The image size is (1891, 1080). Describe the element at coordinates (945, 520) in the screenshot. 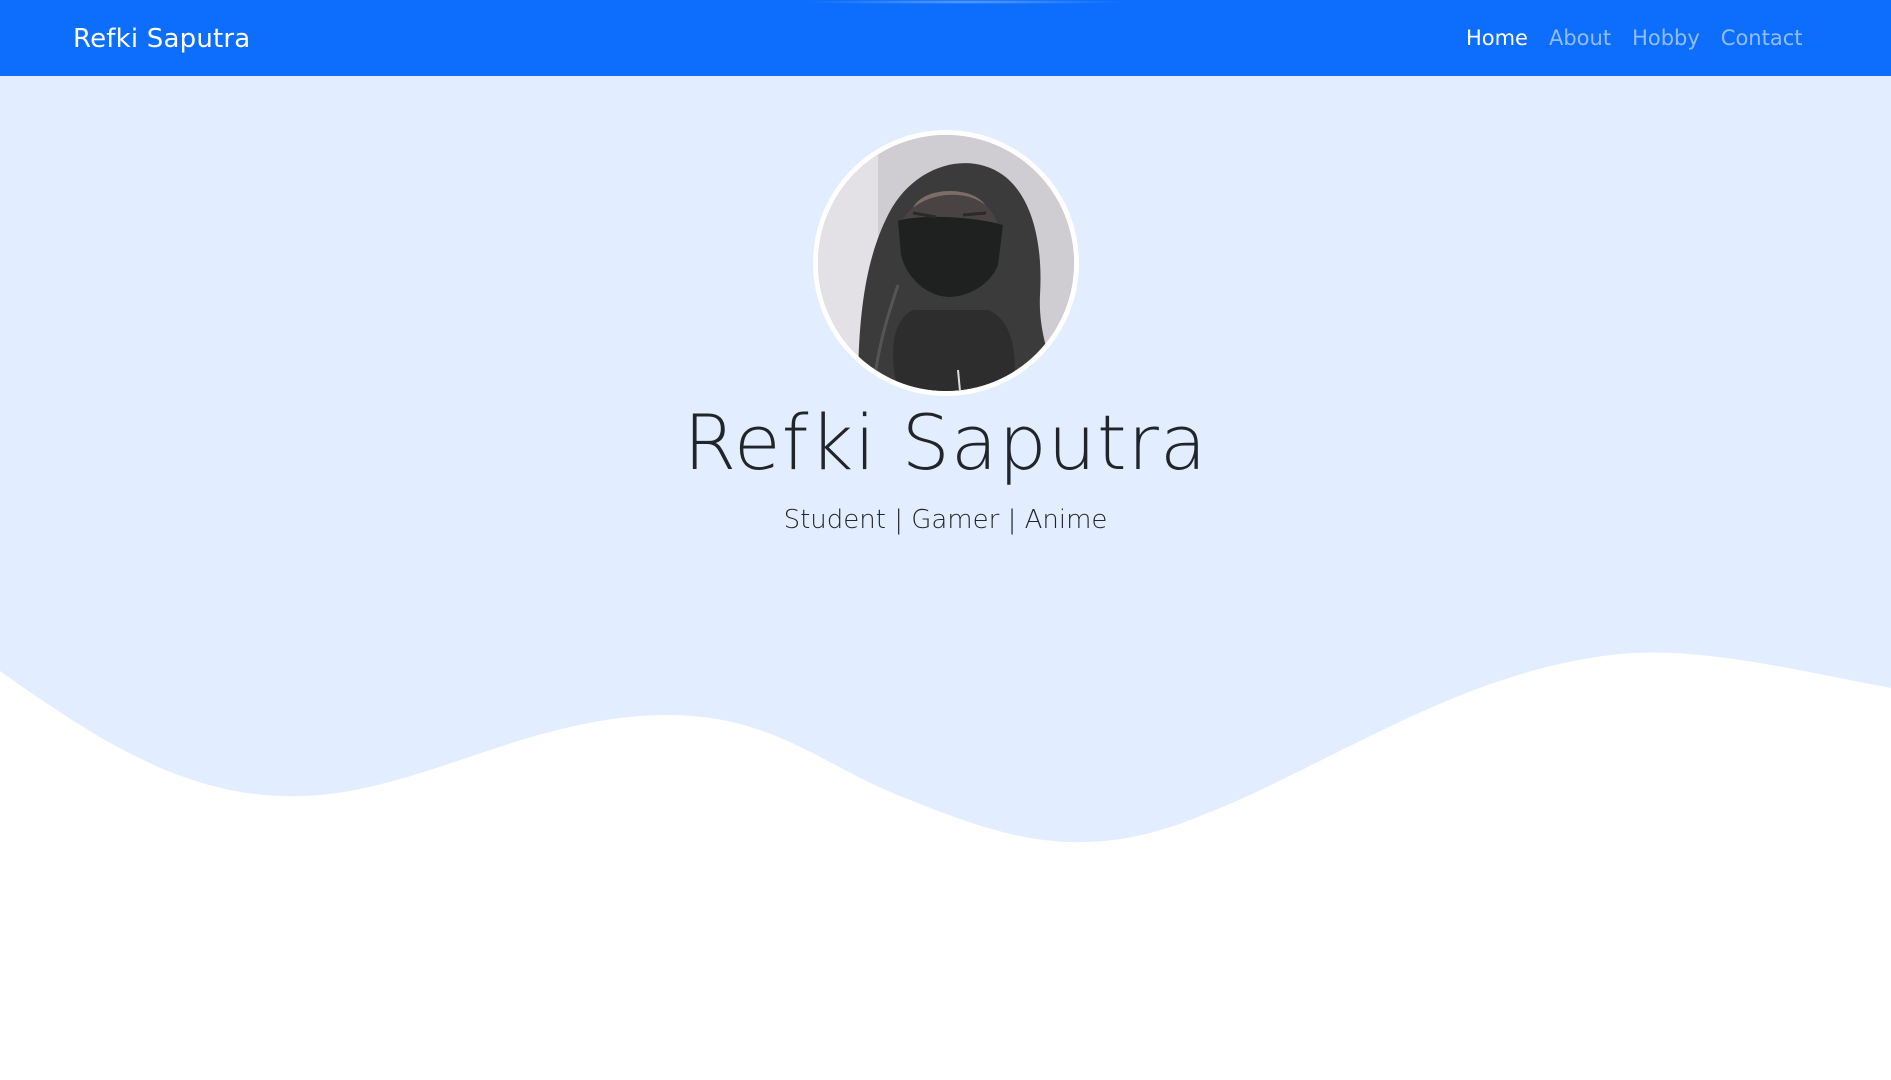

I see `hero-tagline: Student | Gamer | Anime` at that location.